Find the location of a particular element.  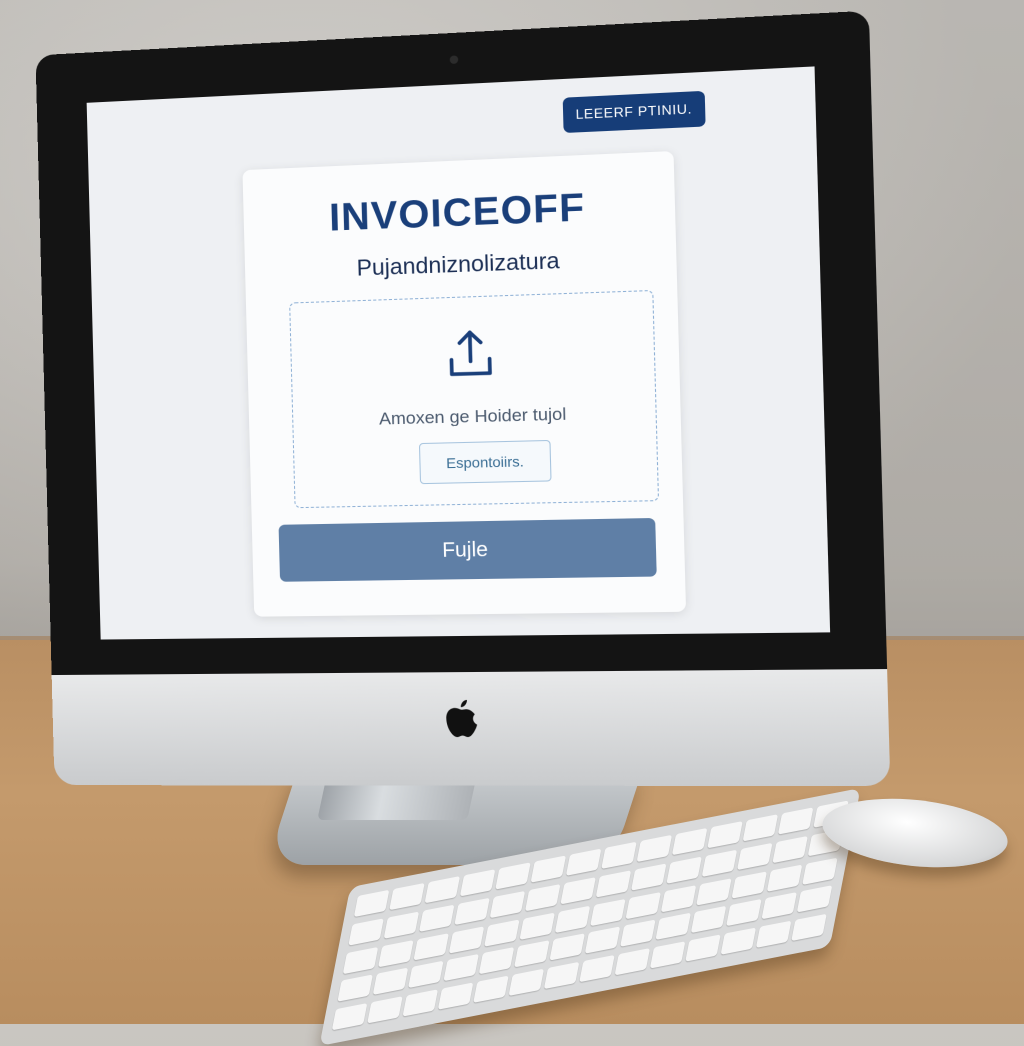

file-dropzone: Amoxen ge Hoider tujol Espontoiirs. is located at coordinates (474, 399).